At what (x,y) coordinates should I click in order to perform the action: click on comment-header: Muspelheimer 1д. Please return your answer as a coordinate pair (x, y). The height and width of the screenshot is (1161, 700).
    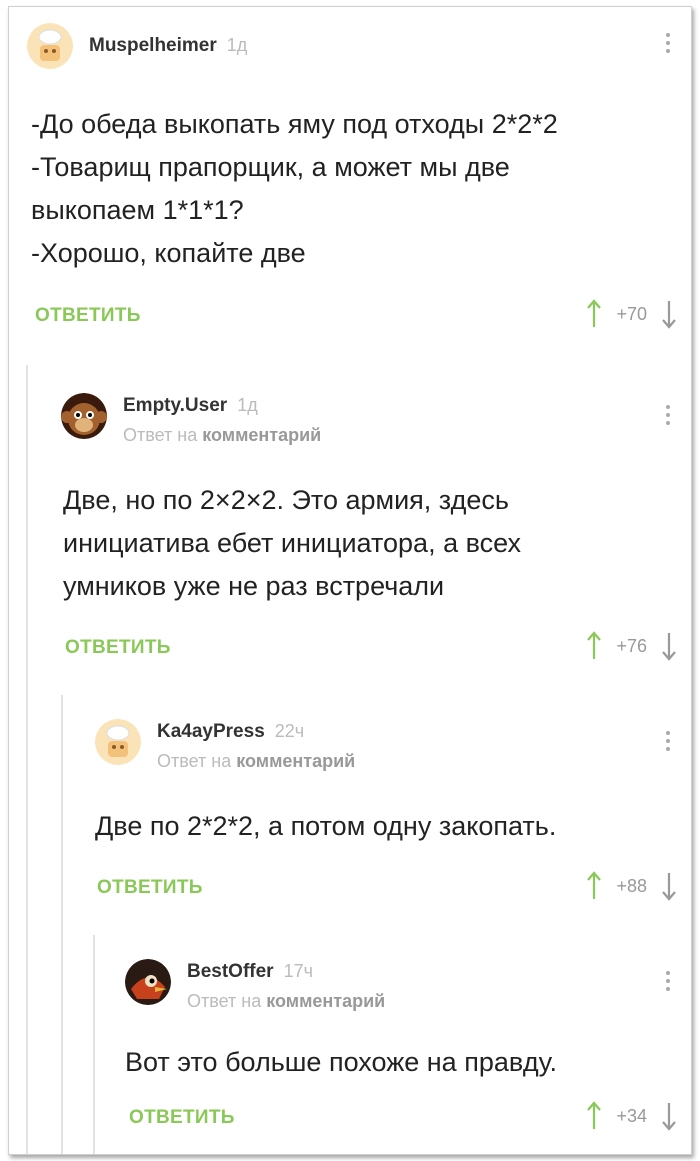
    Looking at the image, I should click on (137, 46).